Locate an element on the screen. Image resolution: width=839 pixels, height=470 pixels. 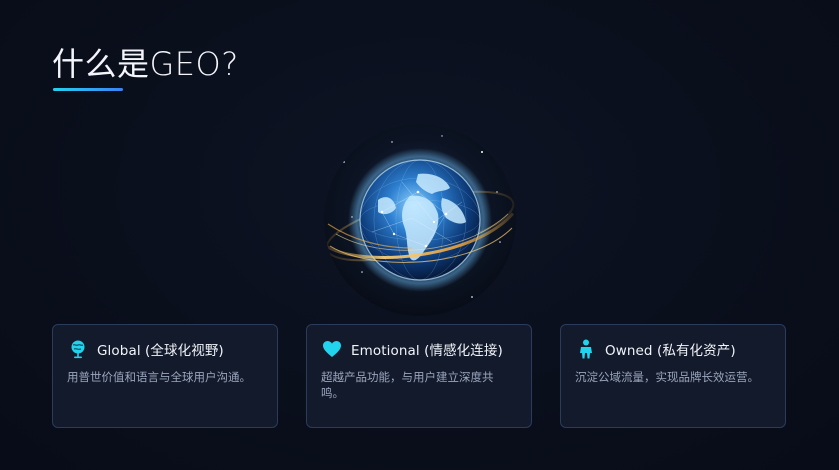
page-title: 什么是GEO? is located at coordinates (145, 64).